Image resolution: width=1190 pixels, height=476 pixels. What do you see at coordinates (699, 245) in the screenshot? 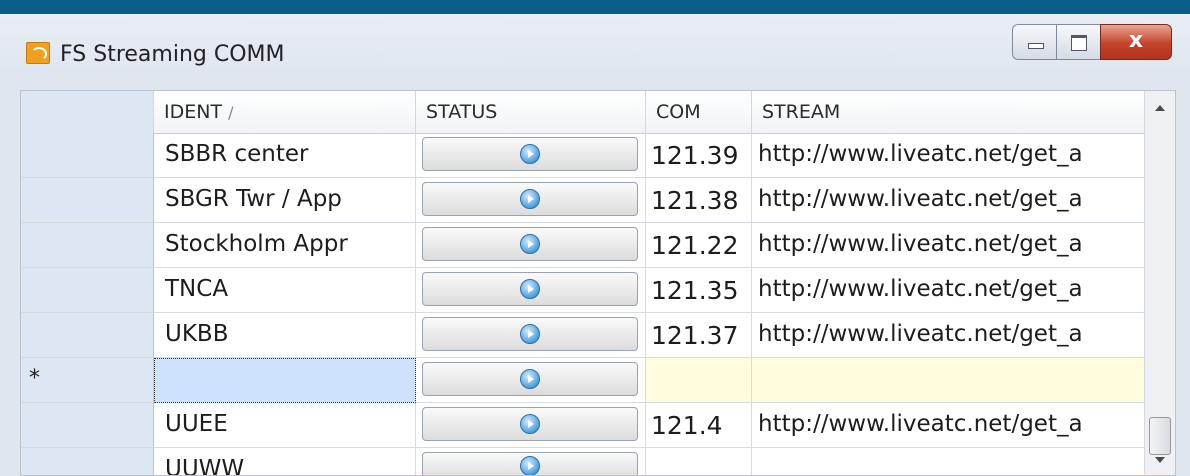
I see `com-cell: 121.22` at bounding box center [699, 245].